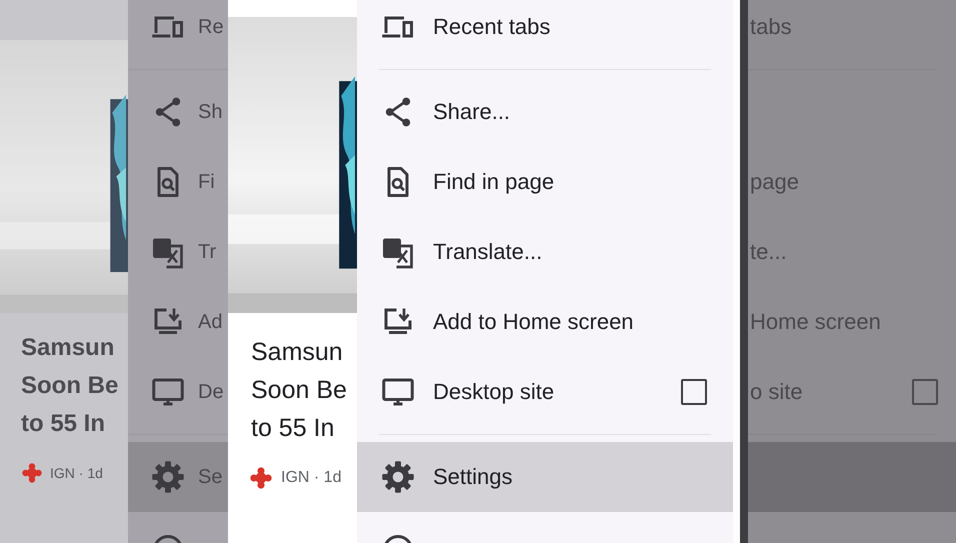 The image size is (956, 543). What do you see at coordinates (206, 182) in the screenshot?
I see `menu-item-label: Fi` at bounding box center [206, 182].